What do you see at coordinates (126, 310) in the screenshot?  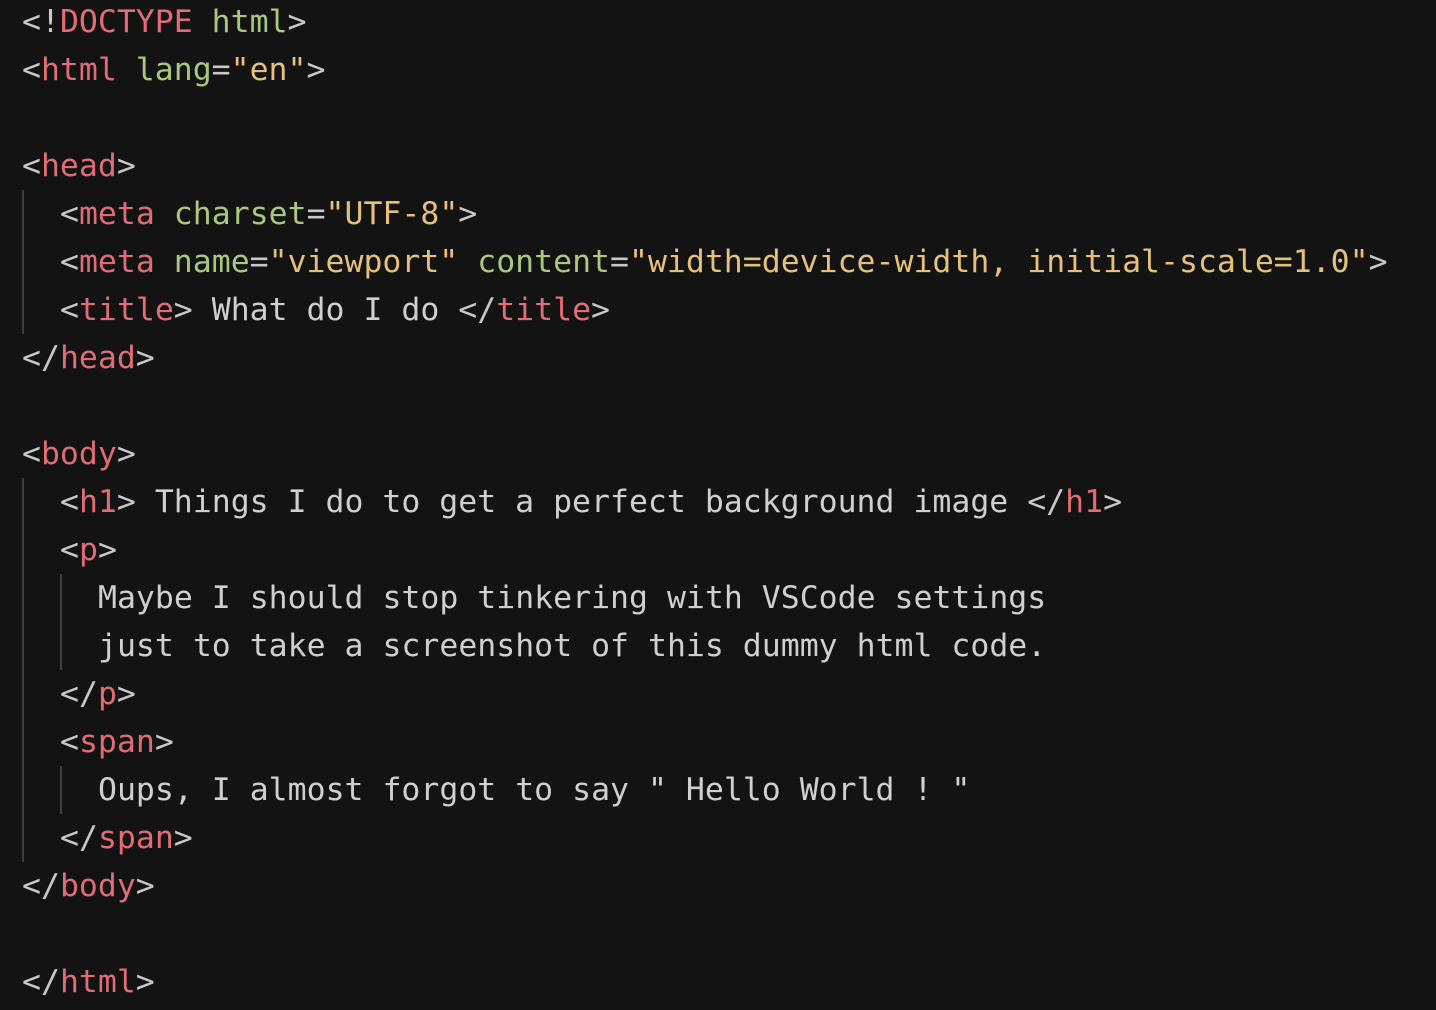 I see `title-open-tag: title` at bounding box center [126, 310].